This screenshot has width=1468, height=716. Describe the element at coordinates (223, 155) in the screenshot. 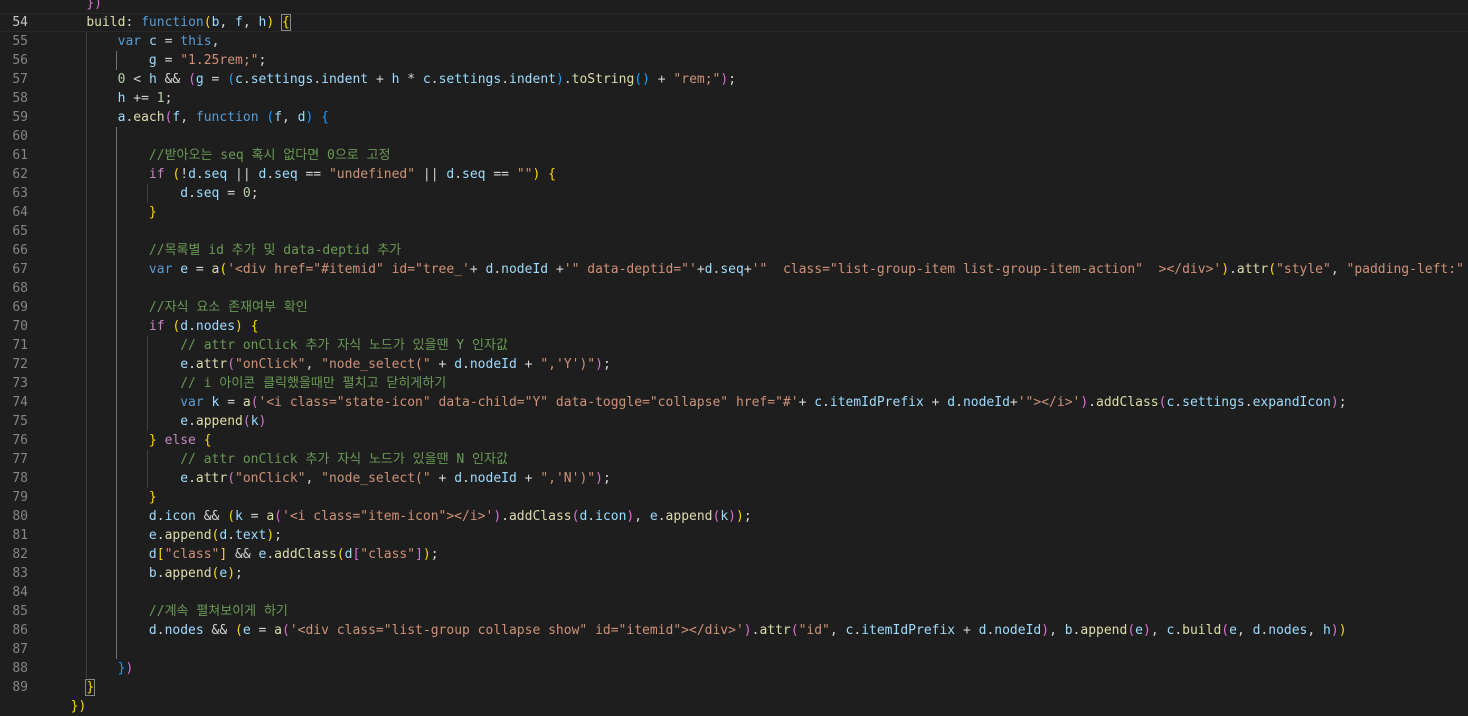

I see `code-text: //받아오는 seq 혹시 없다면 0으로 고정` at that location.